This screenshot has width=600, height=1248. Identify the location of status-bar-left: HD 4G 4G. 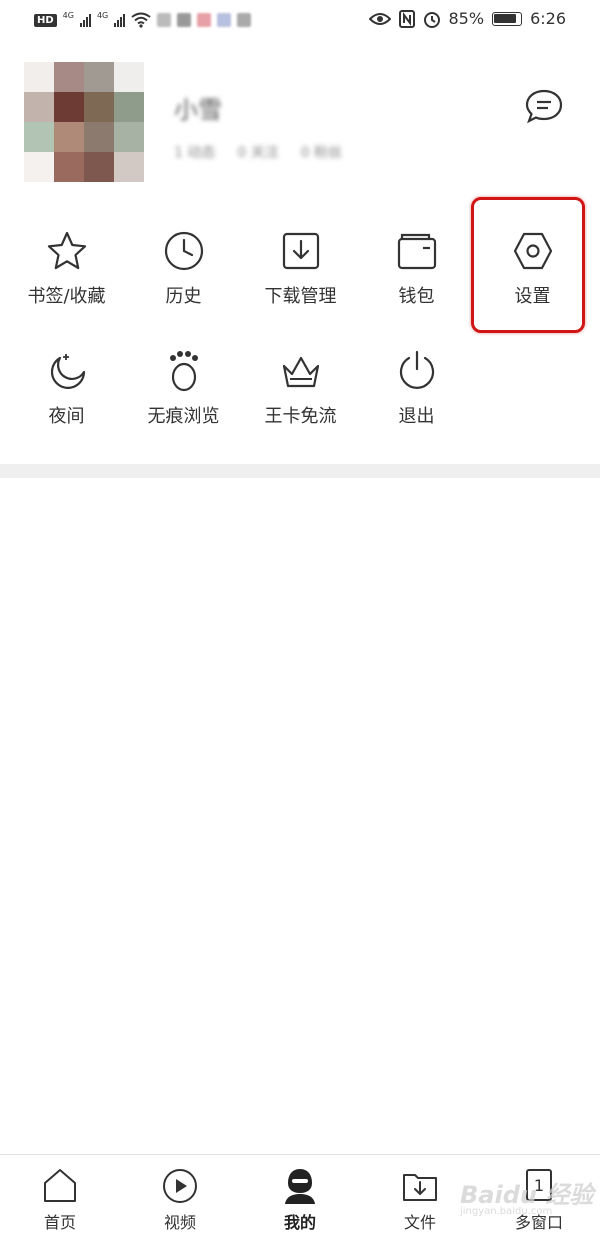
(143, 20).